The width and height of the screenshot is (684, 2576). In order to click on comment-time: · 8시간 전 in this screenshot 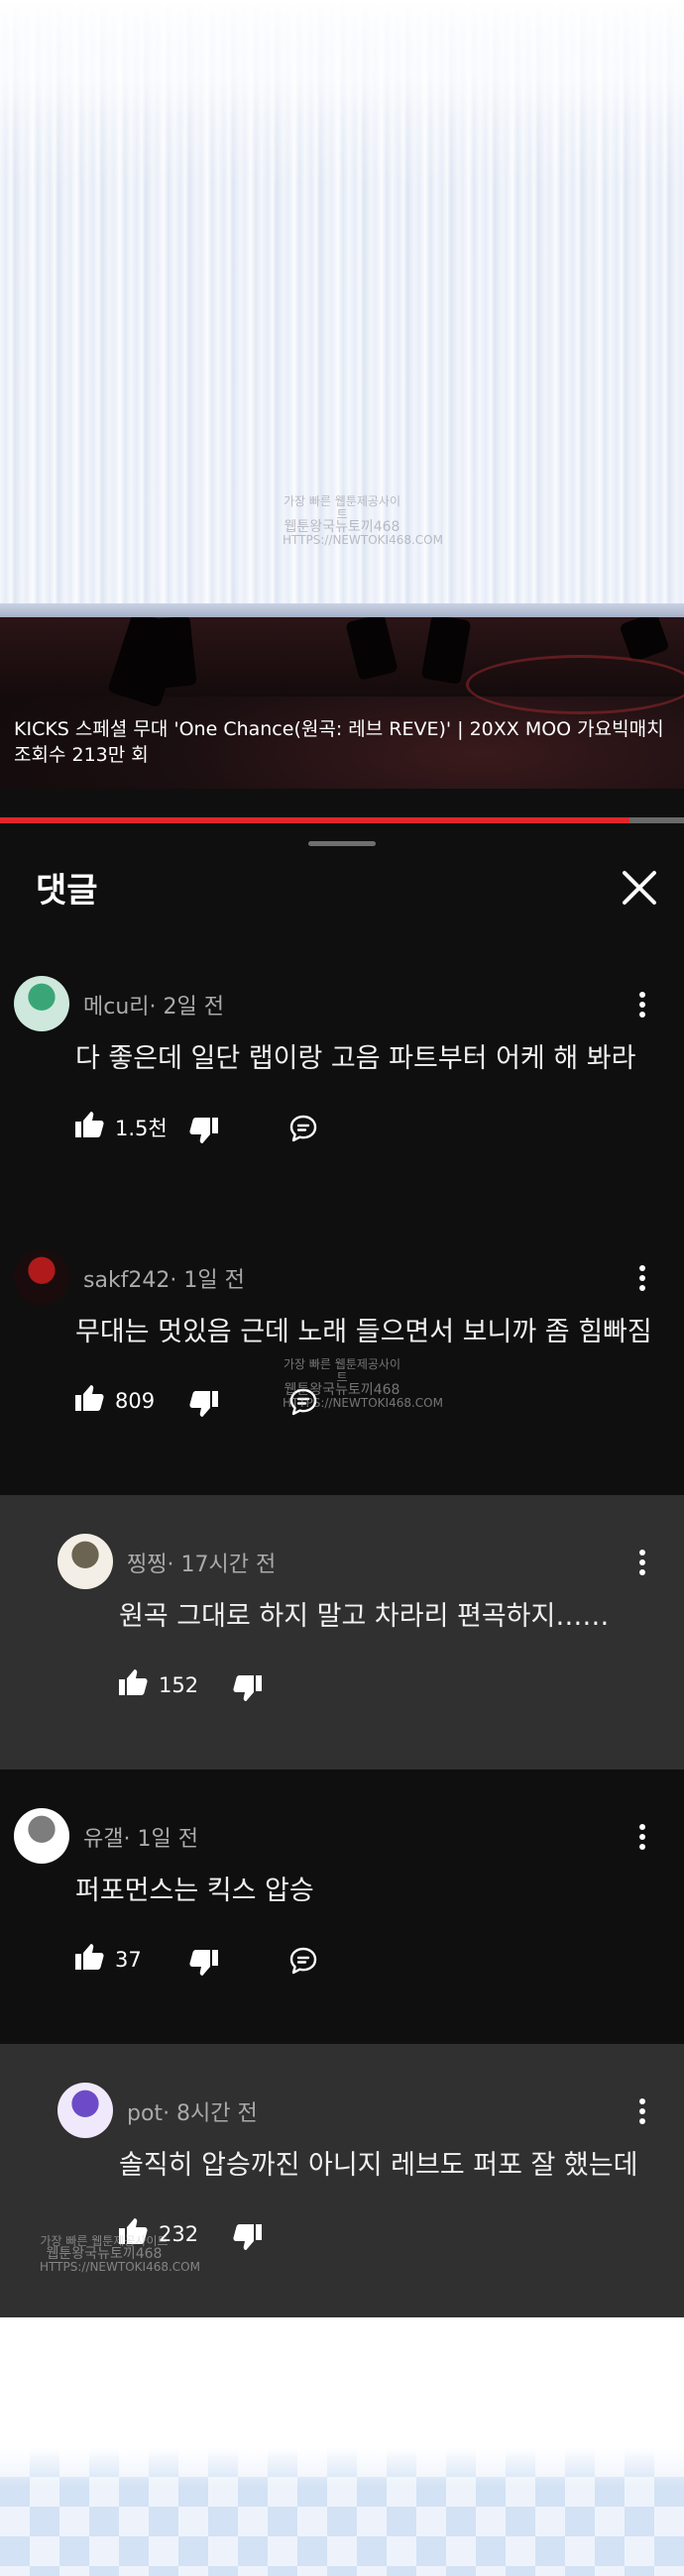, I will do `click(211, 2113)`.